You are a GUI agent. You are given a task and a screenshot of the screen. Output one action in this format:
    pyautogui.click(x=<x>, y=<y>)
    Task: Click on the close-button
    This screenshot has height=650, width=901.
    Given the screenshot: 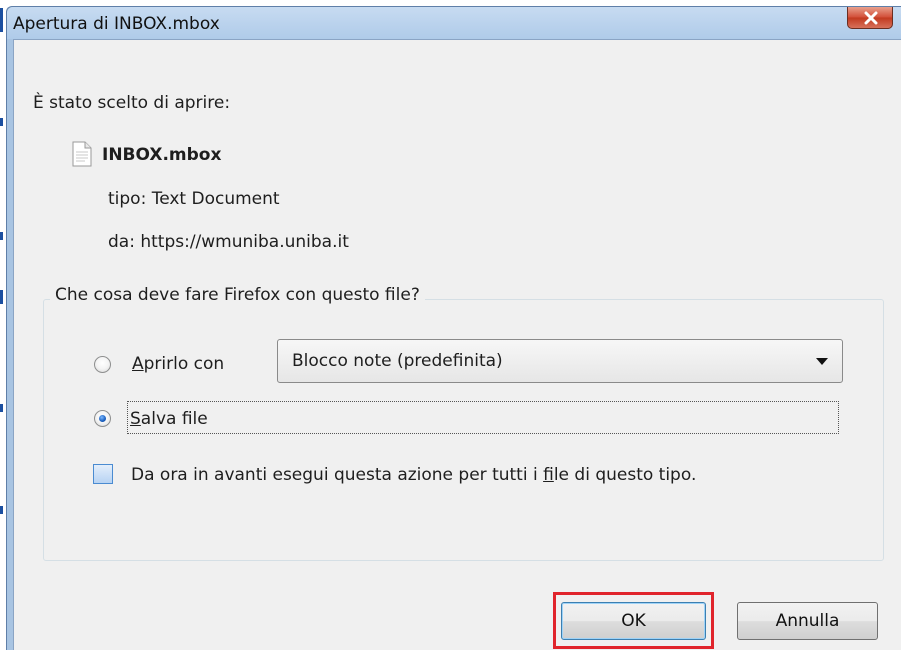 What is the action you would take?
    pyautogui.click(x=870, y=18)
    